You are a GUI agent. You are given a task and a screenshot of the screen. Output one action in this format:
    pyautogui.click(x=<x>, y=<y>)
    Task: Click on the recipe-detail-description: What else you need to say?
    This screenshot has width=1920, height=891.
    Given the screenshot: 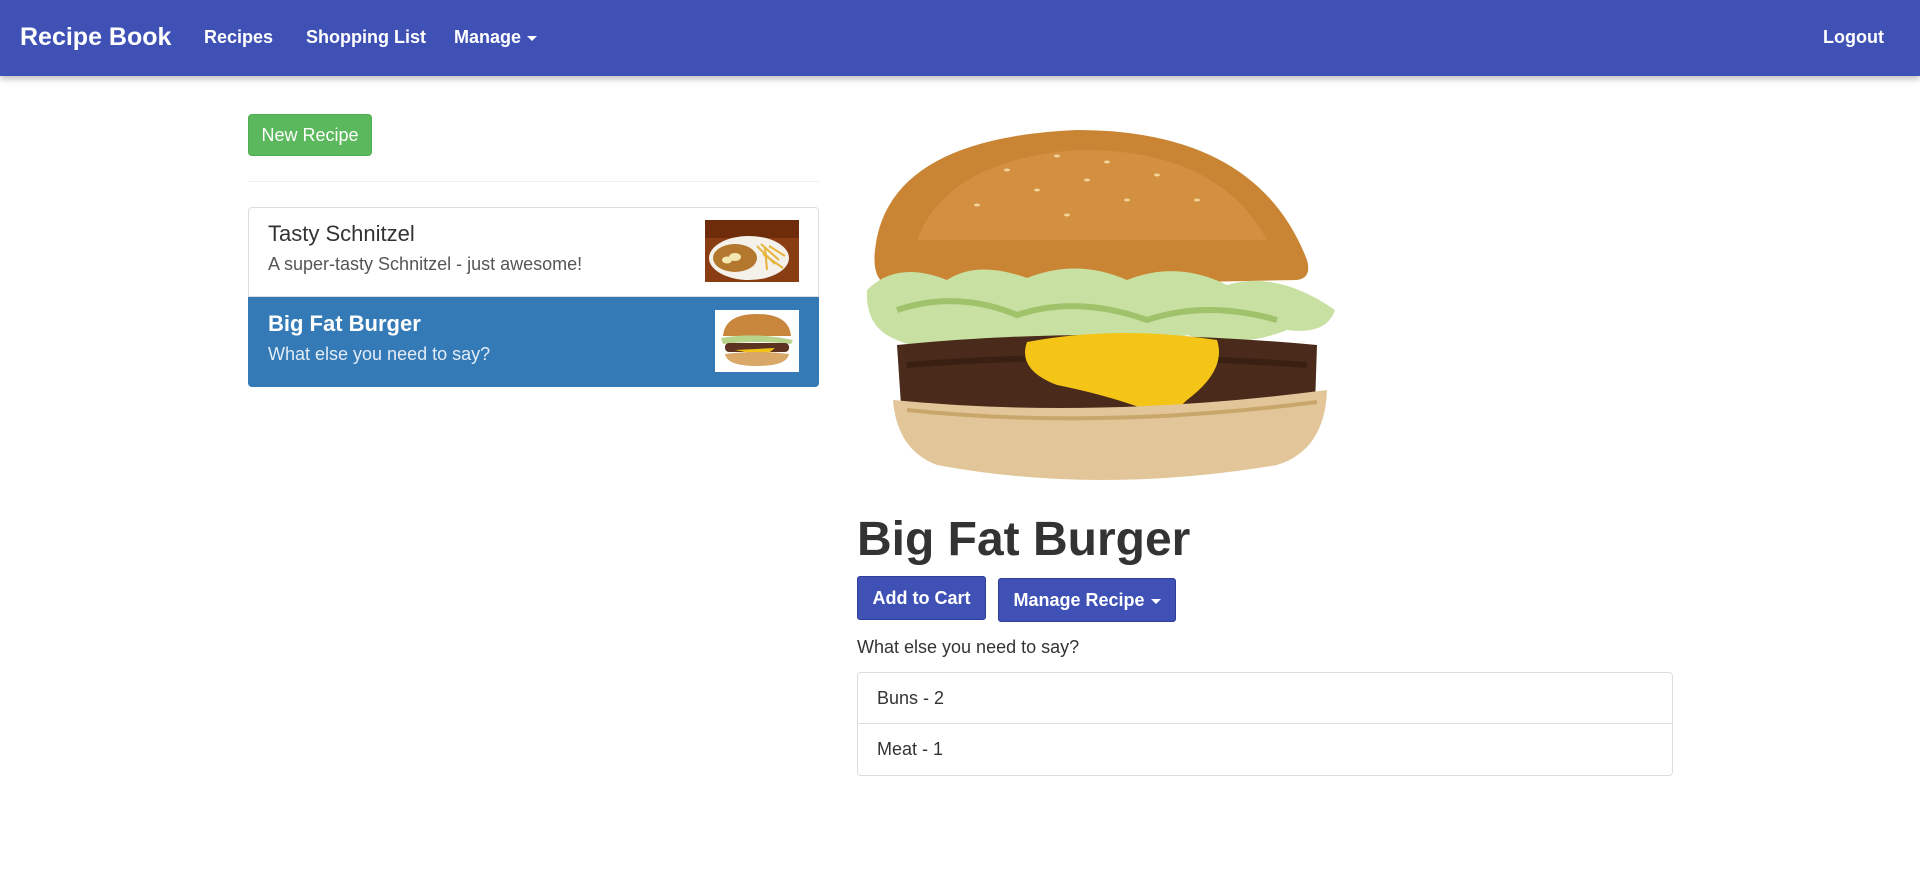 What is the action you would take?
    pyautogui.click(x=968, y=647)
    